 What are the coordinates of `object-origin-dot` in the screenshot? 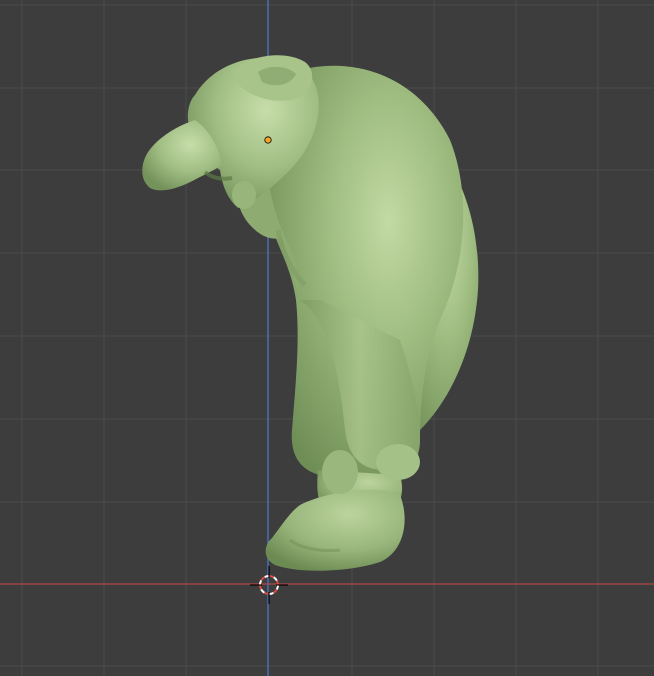 It's located at (268, 140).